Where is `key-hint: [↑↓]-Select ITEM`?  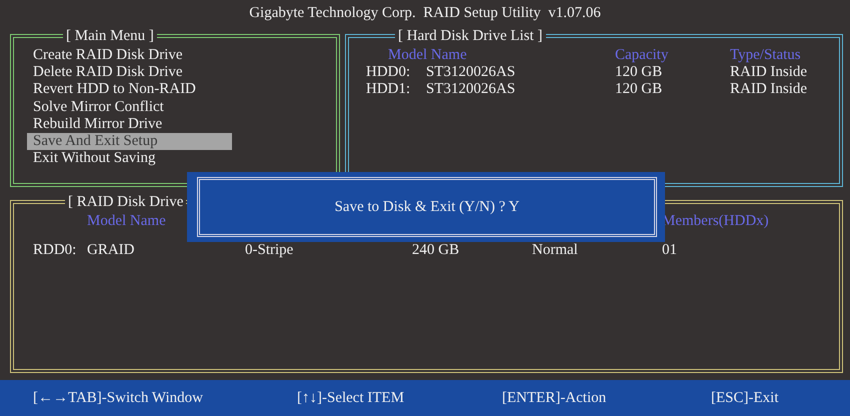 key-hint: [↑↓]-Select ITEM is located at coordinates (351, 398).